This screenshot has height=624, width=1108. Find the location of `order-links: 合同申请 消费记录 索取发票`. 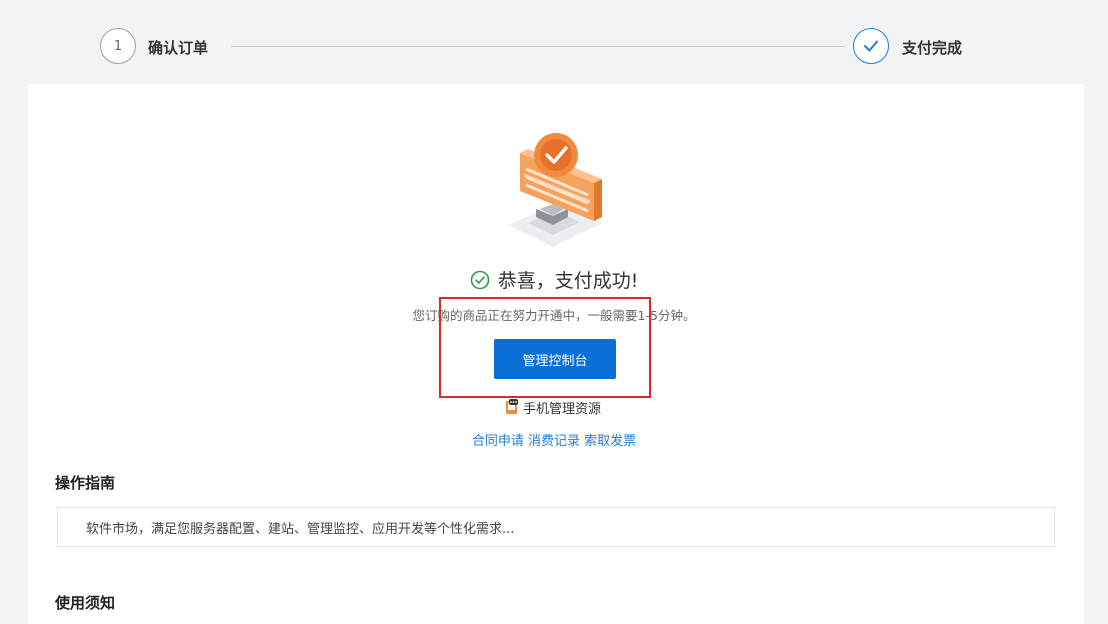

order-links: 合同申请 消费记录 索取发票 is located at coordinates (554, 439).